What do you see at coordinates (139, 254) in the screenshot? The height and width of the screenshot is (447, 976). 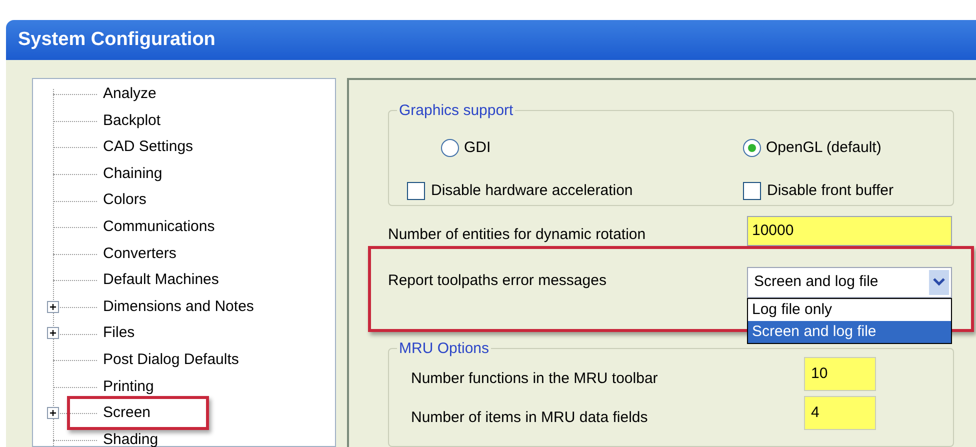 I see `tree-item: Converters` at bounding box center [139, 254].